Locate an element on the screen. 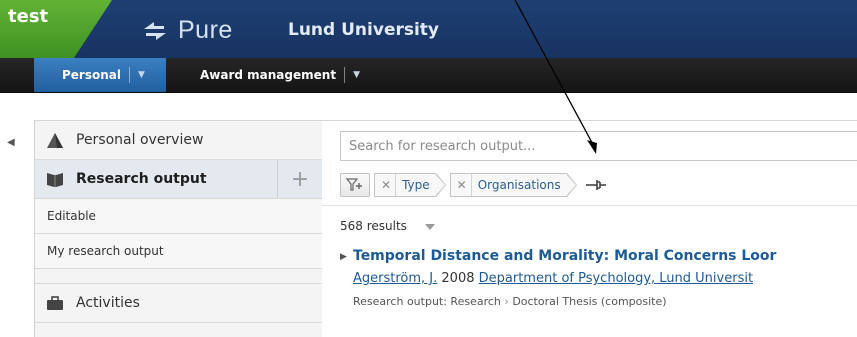 The width and height of the screenshot is (857, 337). menu-award-management: Award management ▼ is located at coordinates (289, 75).